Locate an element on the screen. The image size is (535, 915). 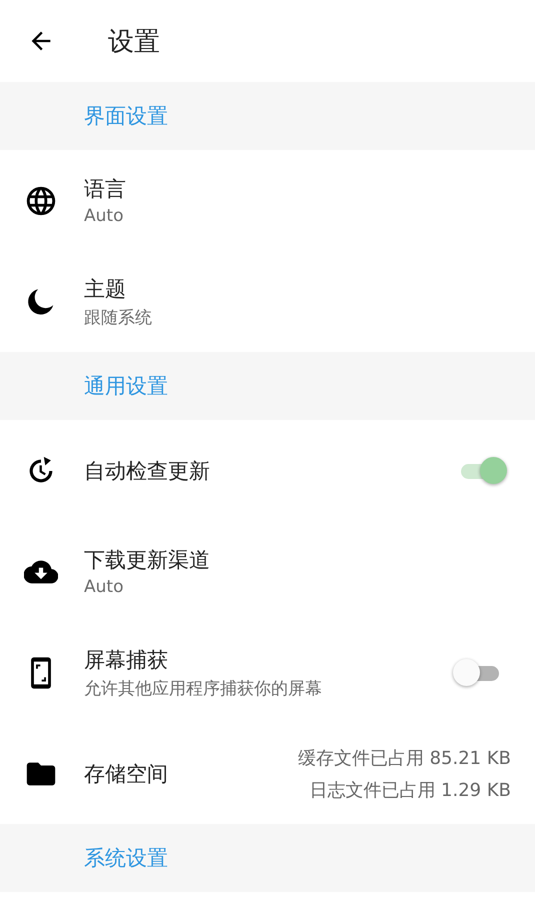
setting-title: 下载更新渠道 is located at coordinates (147, 560).